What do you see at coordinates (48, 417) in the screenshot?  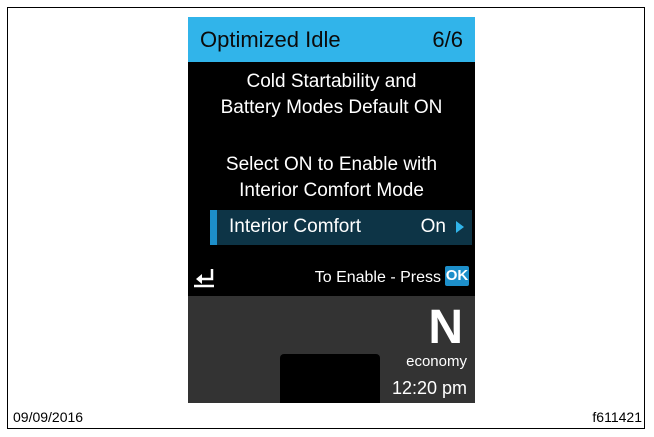 I see `caption-date: 09/09/2016` at bounding box center [48, 417].